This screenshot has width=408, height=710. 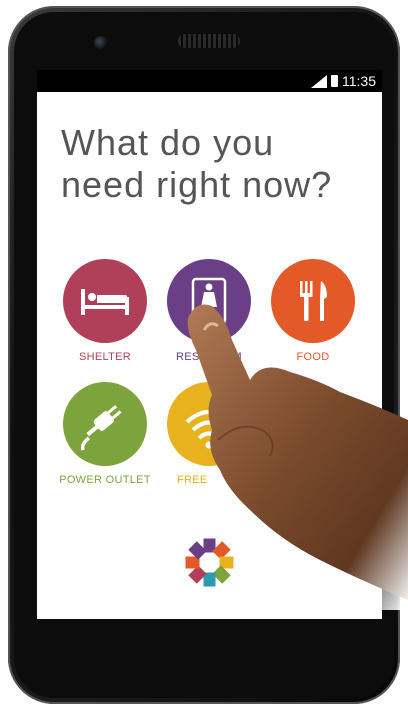 I want to click on option-label: FOOD, so click(x=313, y=357).